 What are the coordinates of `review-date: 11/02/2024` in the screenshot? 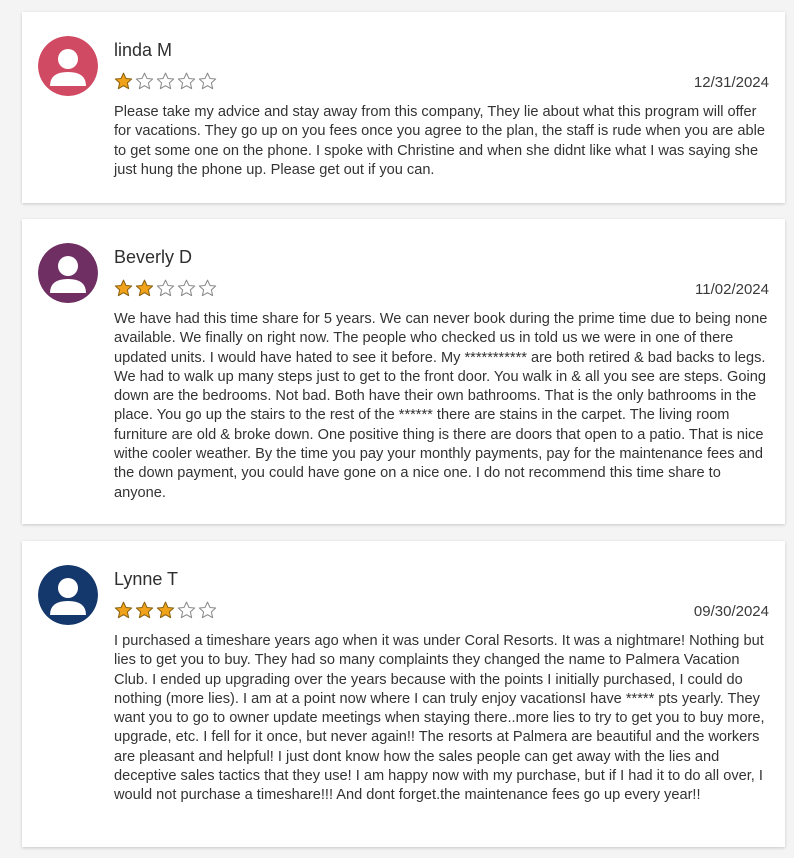 It's located at (732, 289).